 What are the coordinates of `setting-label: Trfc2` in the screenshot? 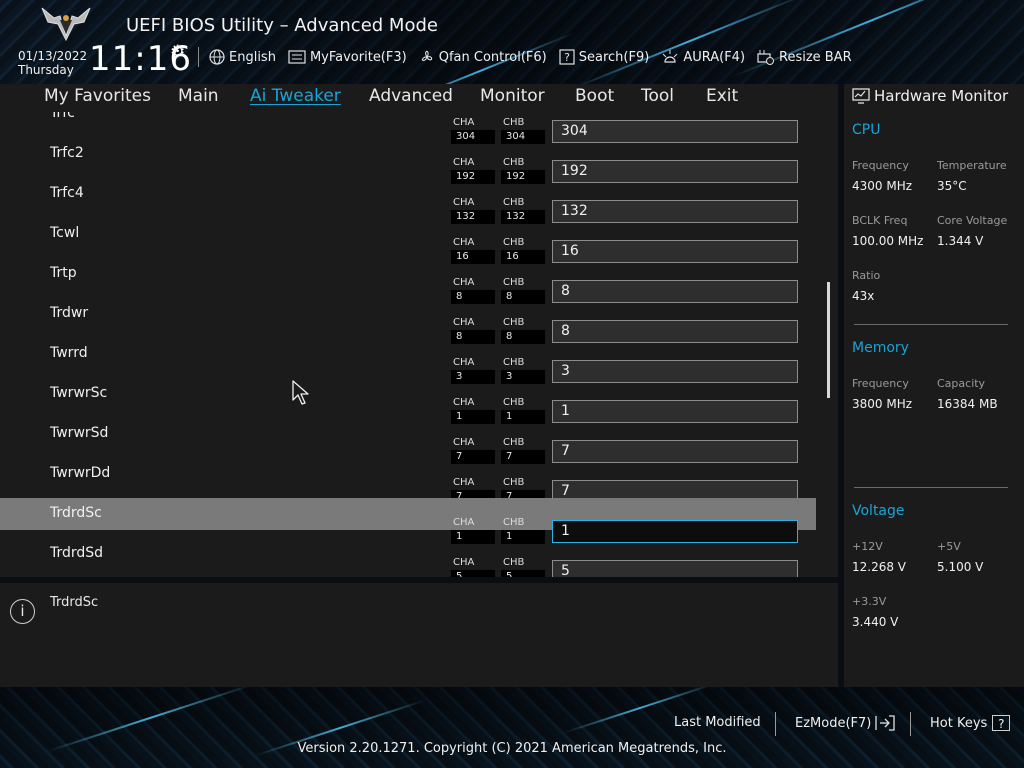 It's located at (67, 153).